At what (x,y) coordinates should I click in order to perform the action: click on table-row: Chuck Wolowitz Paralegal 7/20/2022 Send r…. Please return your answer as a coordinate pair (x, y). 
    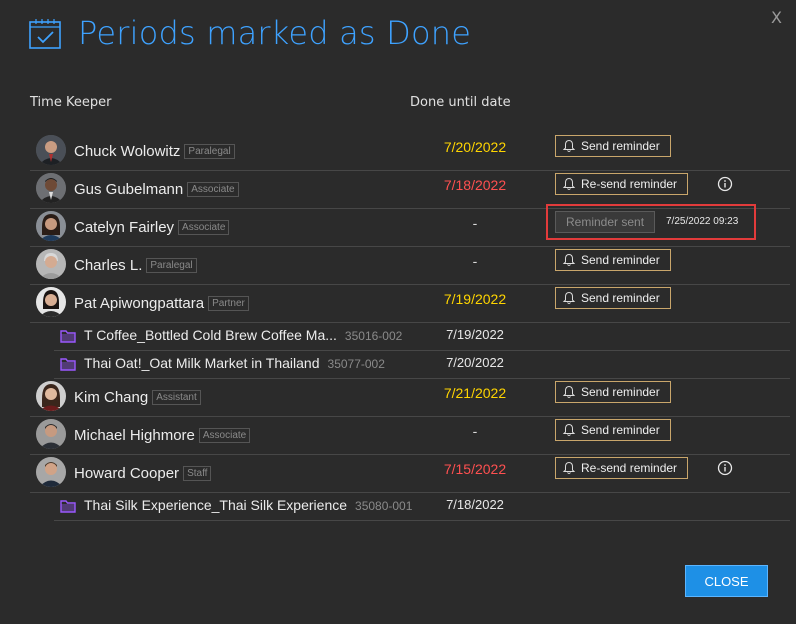
    Looking at the image, I should click on (410, 151).